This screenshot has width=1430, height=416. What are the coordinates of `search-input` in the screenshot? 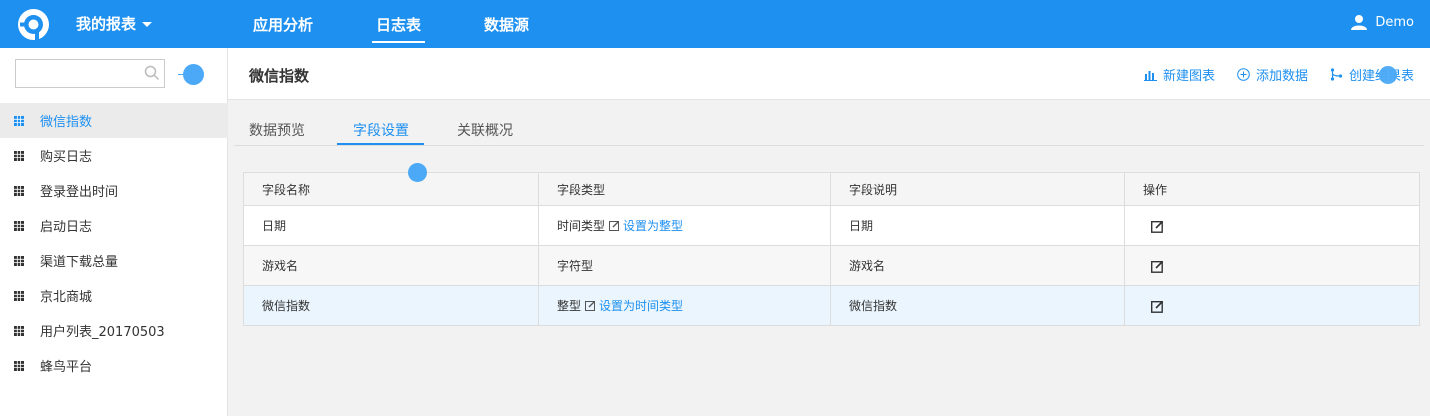 It's located at (76, 73).